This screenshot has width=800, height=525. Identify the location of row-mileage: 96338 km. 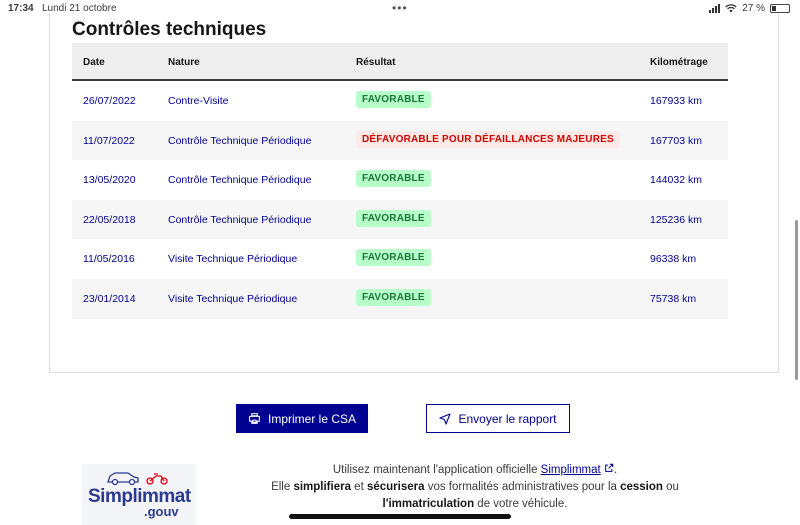
(673, 259).